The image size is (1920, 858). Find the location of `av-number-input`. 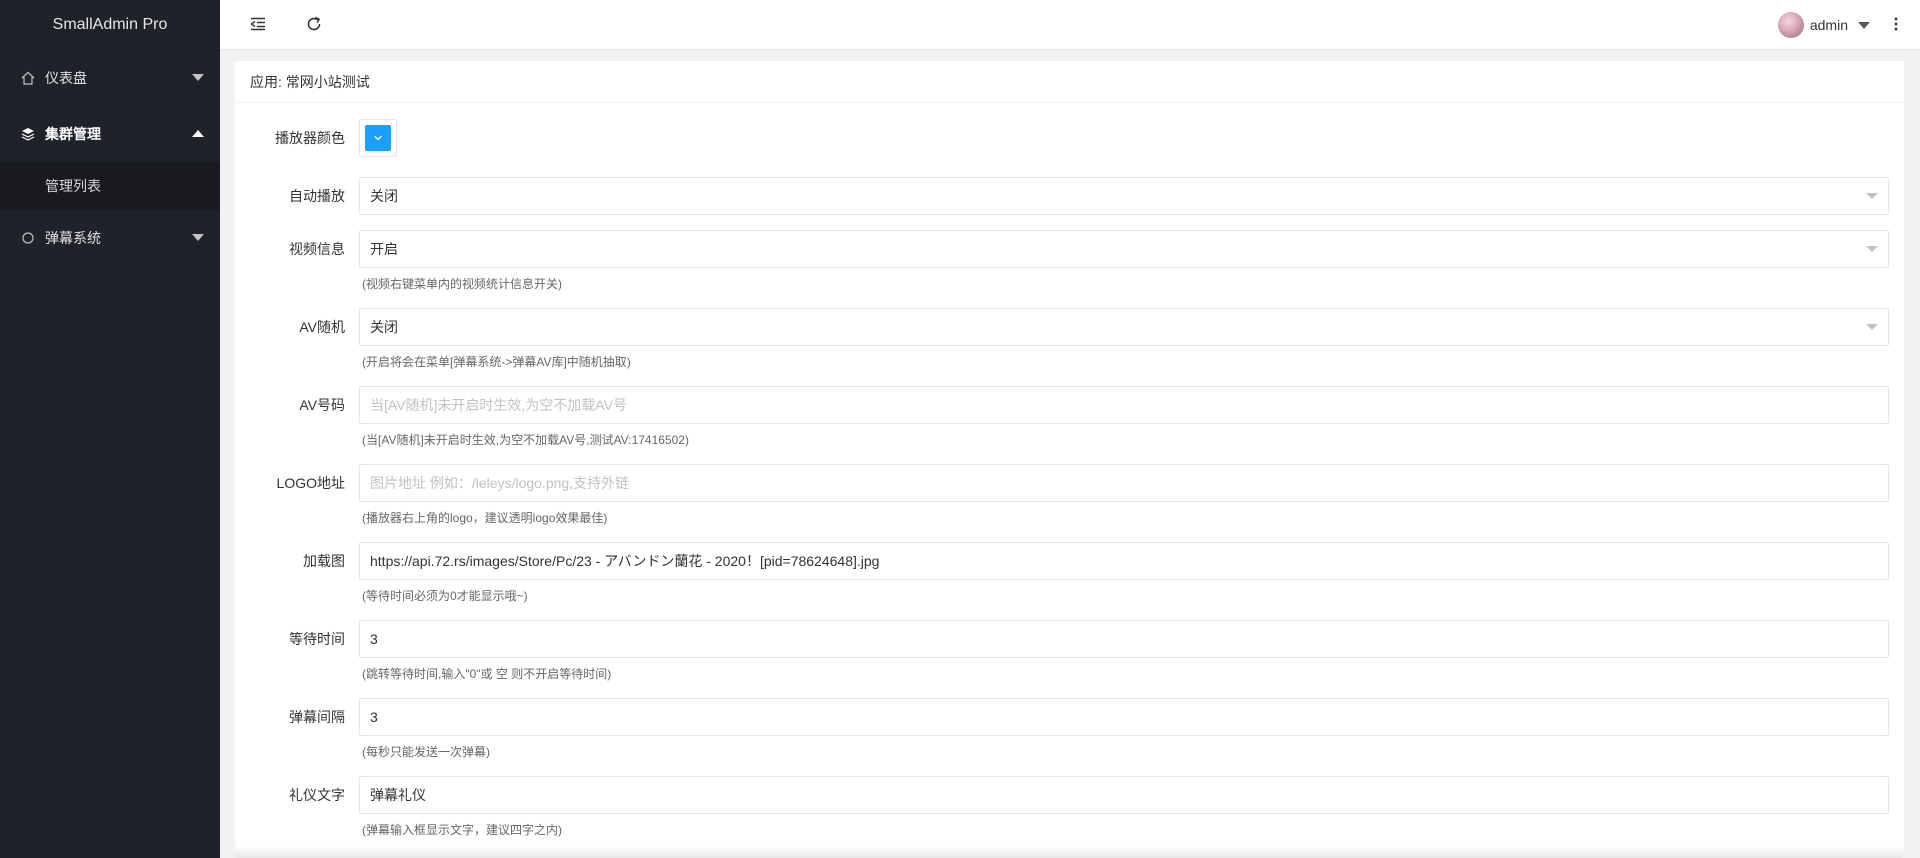

av-number-input is located at coordinates (1129, 405).